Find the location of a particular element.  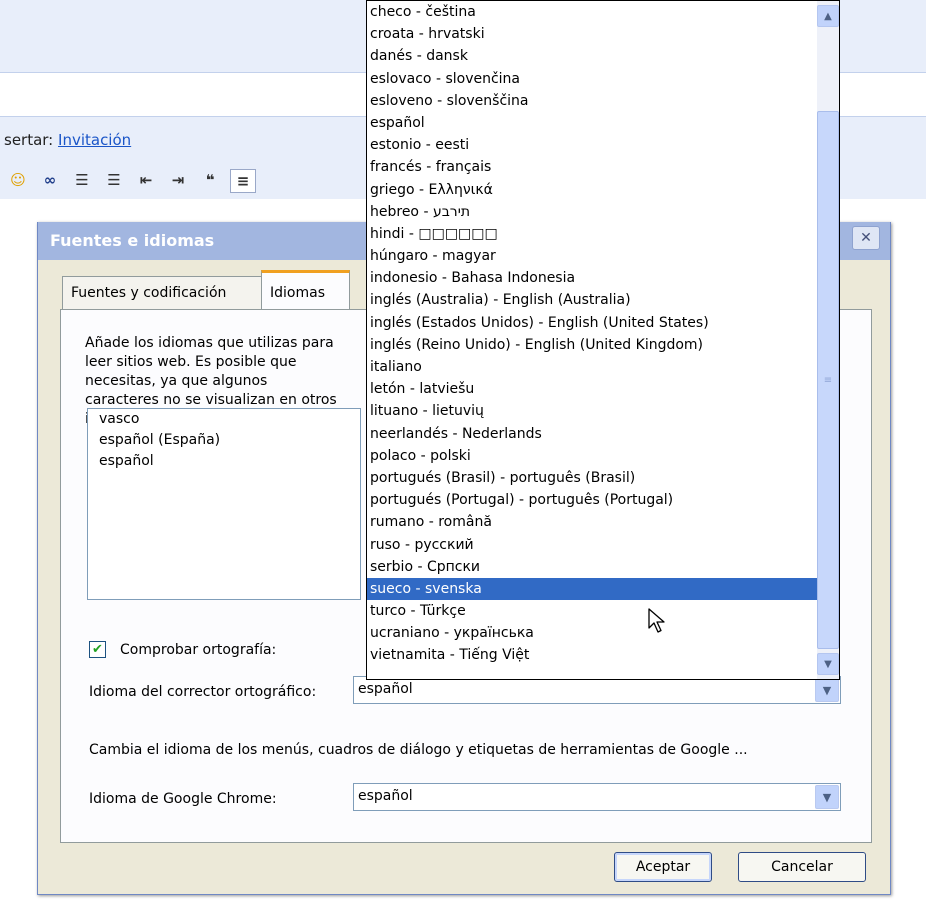

insert-label: sertar: is located at coordinates (31, 140).